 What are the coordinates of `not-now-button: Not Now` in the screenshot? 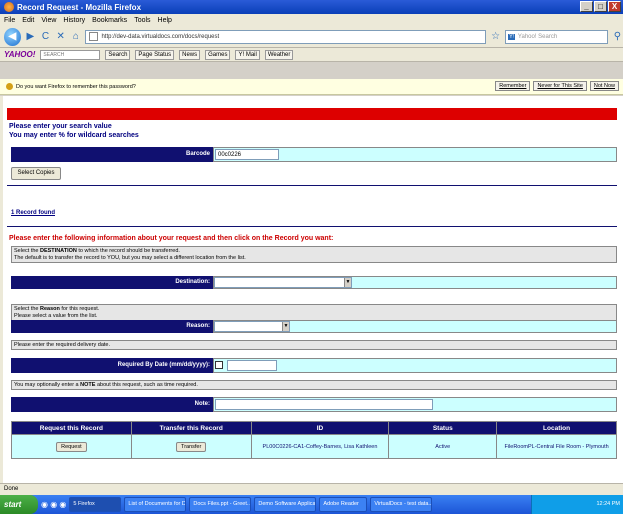 It's located at (604, 86).